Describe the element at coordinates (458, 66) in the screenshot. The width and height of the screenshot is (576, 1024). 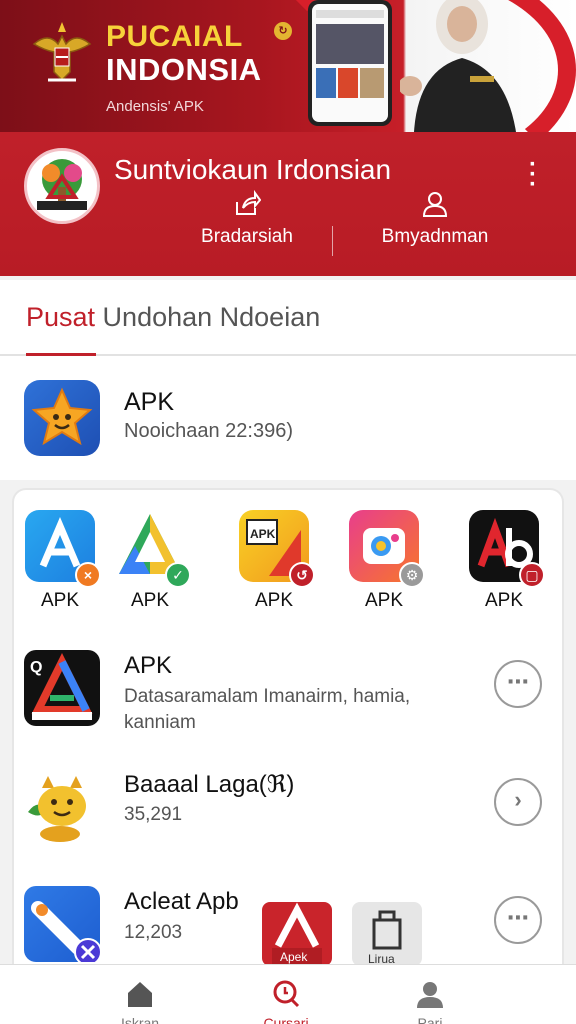
I see `presenter-image` at that location.